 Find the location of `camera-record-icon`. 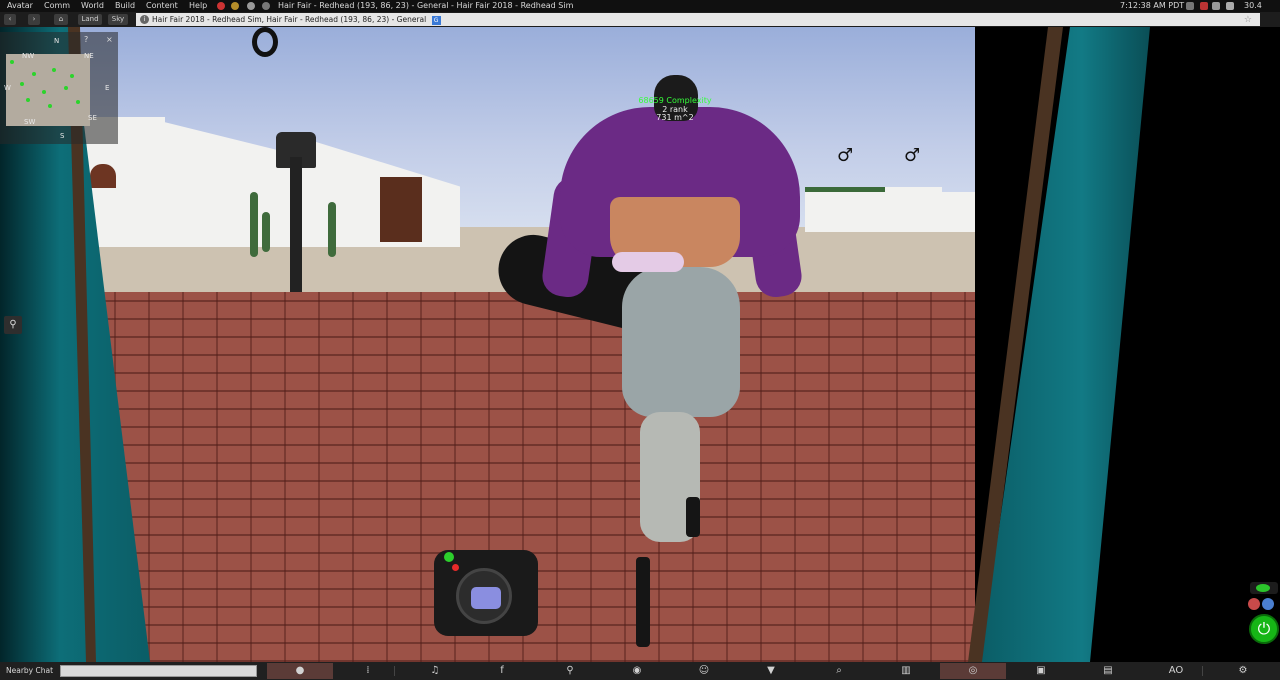

camera-record-icon is located at coordinates (455, 567).